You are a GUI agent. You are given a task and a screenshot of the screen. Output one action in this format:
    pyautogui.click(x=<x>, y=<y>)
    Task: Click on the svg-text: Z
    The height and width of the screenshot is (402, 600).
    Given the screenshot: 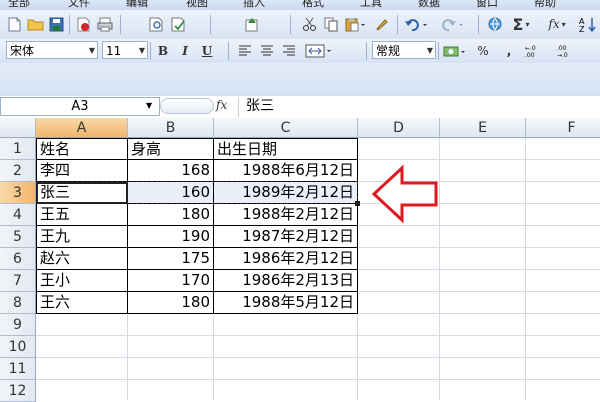 What is the action you would take?
    pyautogui.click(x=582, y=29)
    